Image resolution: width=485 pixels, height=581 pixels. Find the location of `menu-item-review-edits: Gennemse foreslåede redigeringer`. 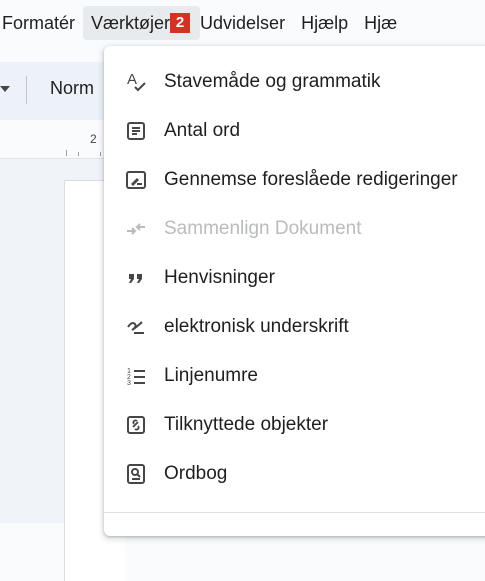

menu-item-review-edits: Gennemse foreslåede redigeringer is located at coordinates (294, 180).